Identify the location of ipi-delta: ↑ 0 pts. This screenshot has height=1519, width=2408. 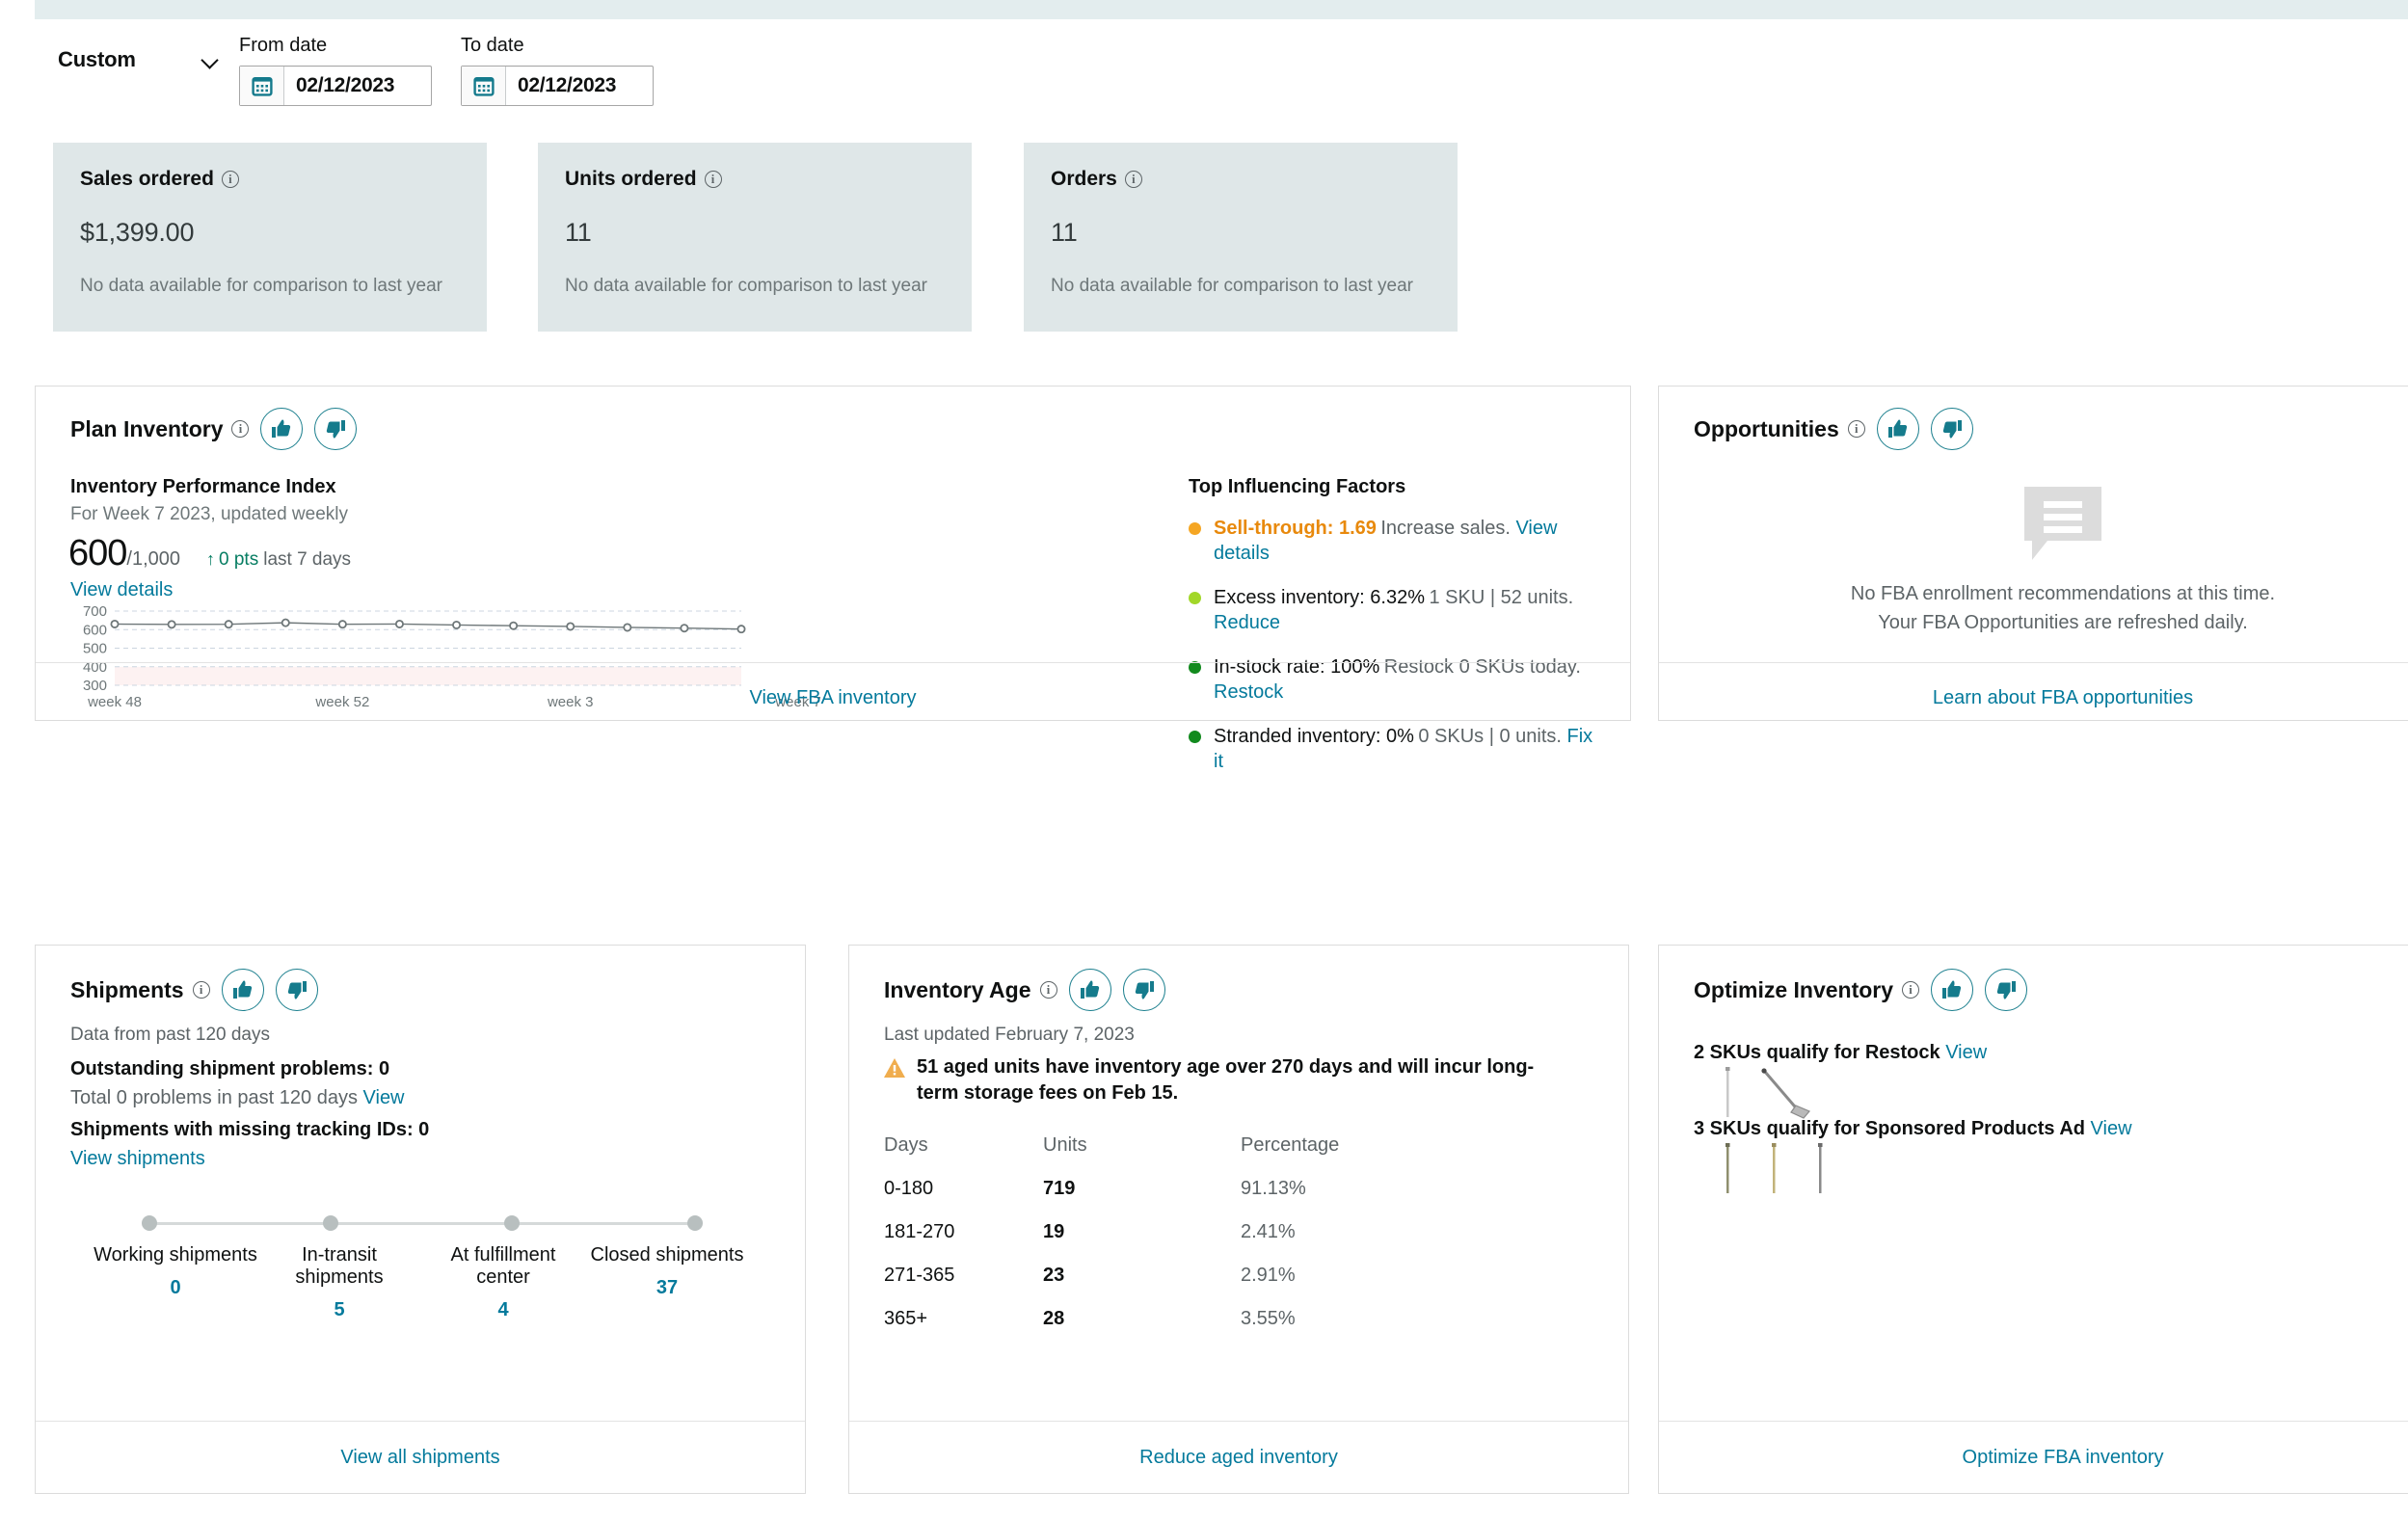
(232, 560).